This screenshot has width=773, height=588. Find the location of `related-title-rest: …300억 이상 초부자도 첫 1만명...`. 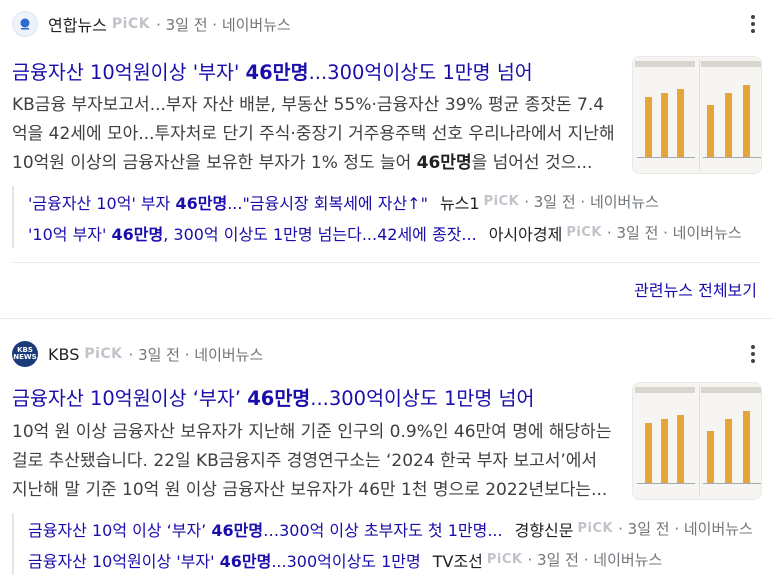

related-title-rest: …300억 이상 초부자도 첫 1만명... is located at coordinates (383, 530).